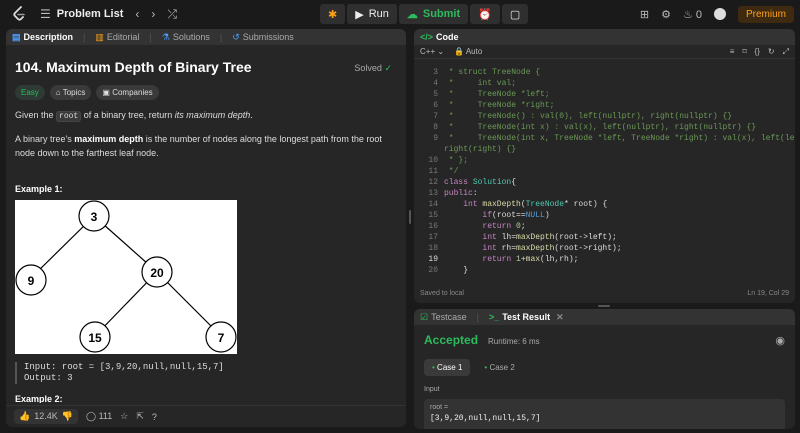 This screenshot has width=800, height=433. What do you see at coordinates (604, 317) in the screenshot?
I see `result-tabs: ☑ Testcase | >_ Test Result ✕` at bounding box center [604, 317].